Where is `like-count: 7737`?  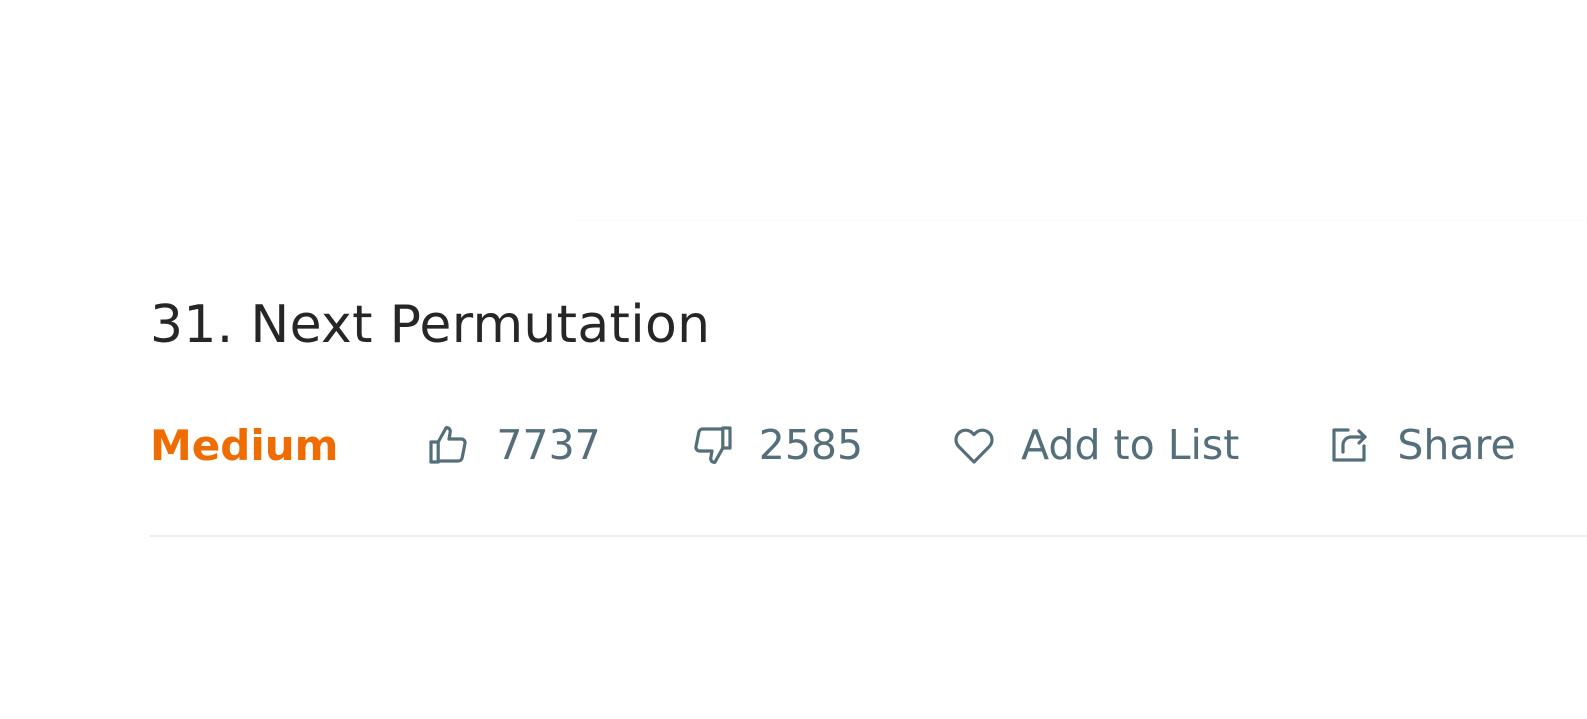 like-count: 7737 is located at coordinates (548, 445).